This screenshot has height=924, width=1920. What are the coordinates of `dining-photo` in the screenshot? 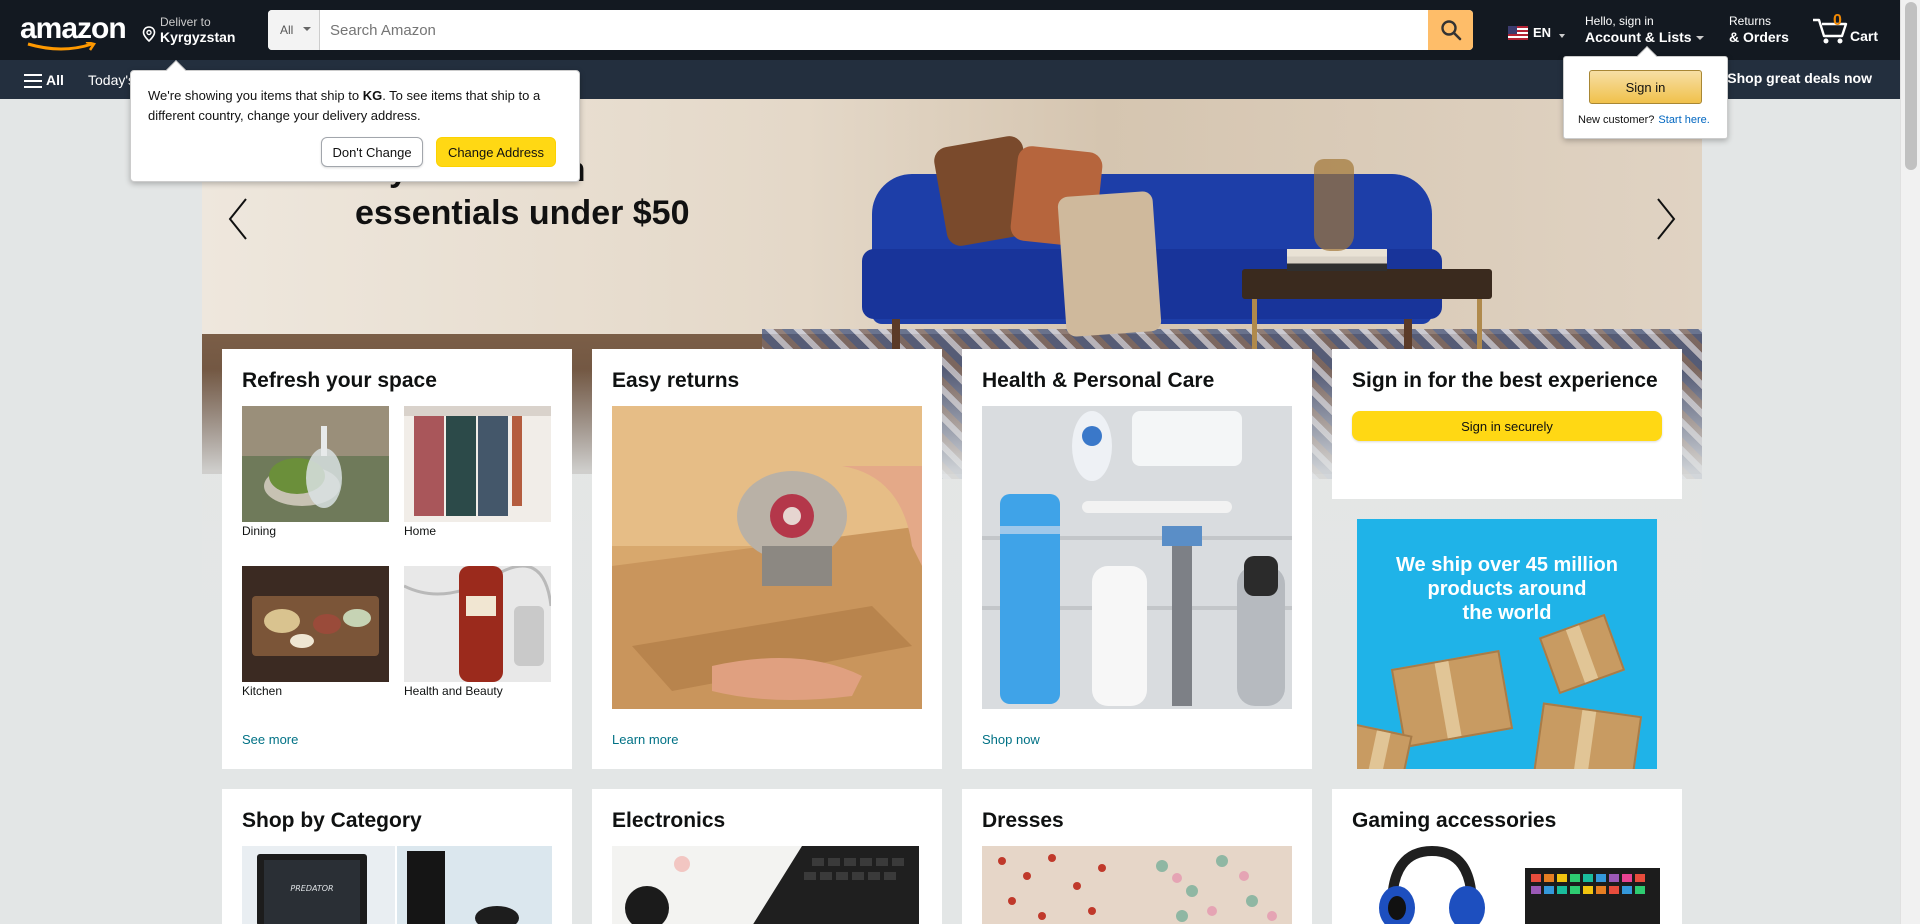 It's located at (315, 464).